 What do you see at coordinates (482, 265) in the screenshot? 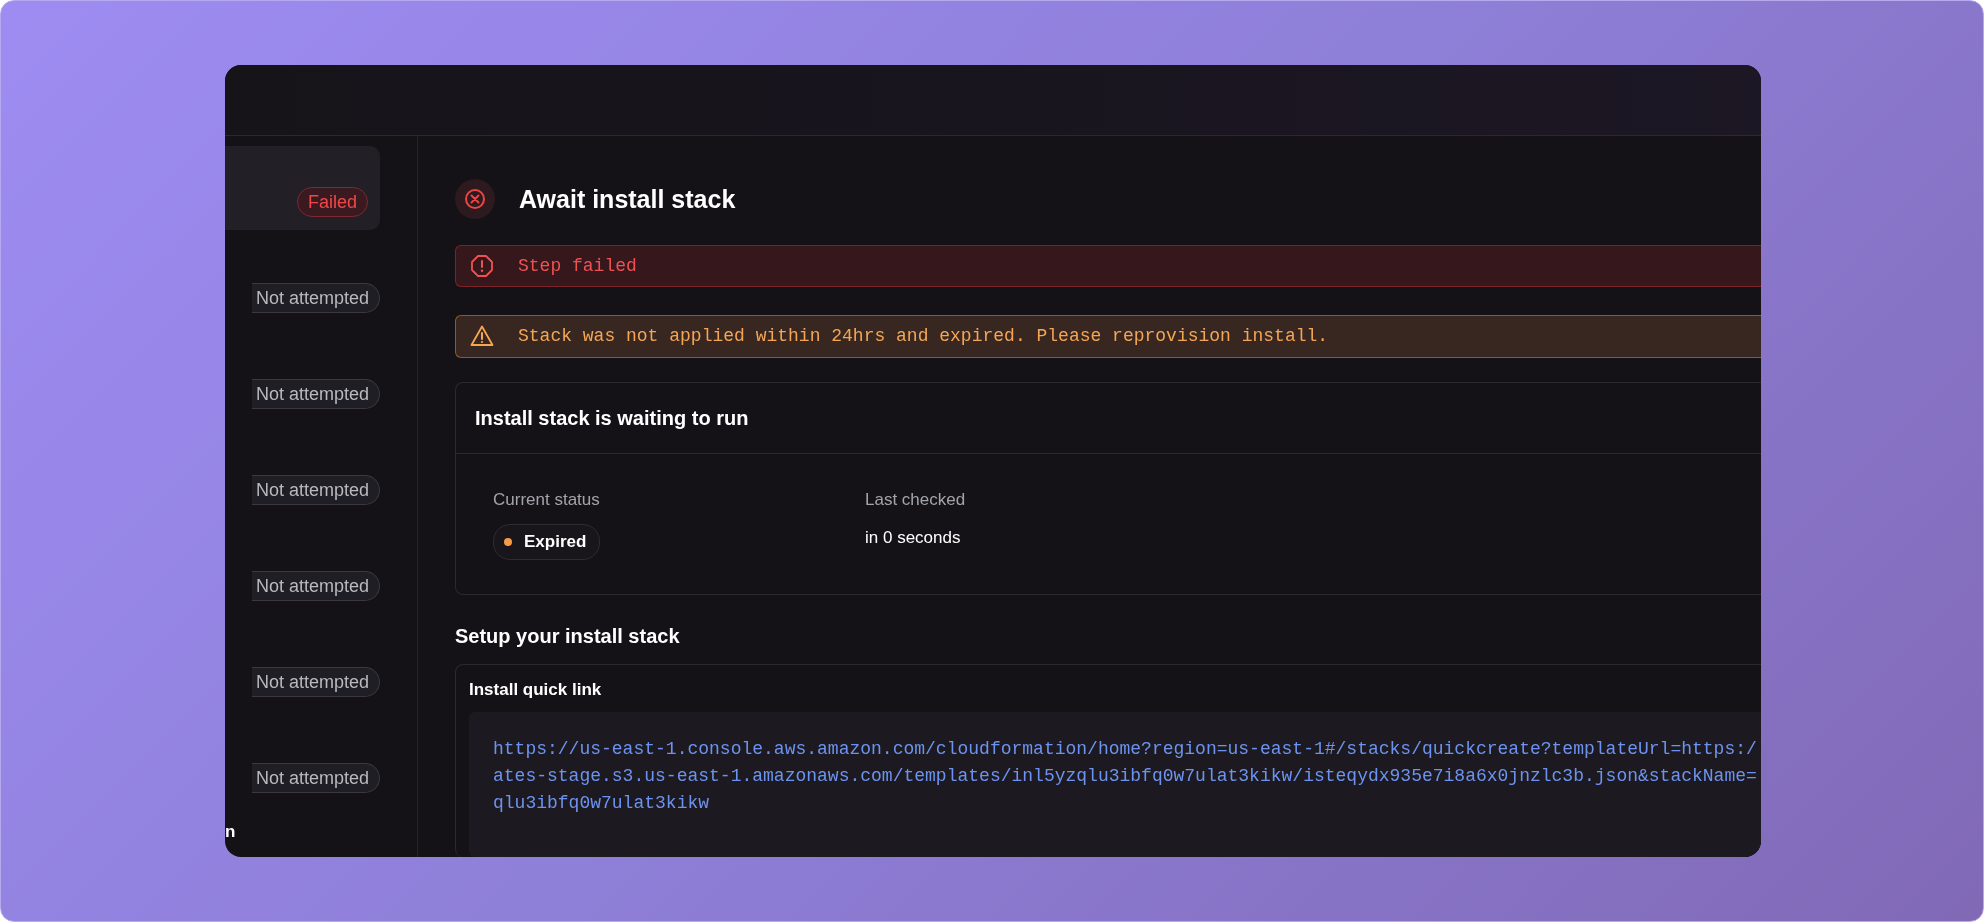
I see `octagon-exclamation-icon` at bounding box center [482, 265].